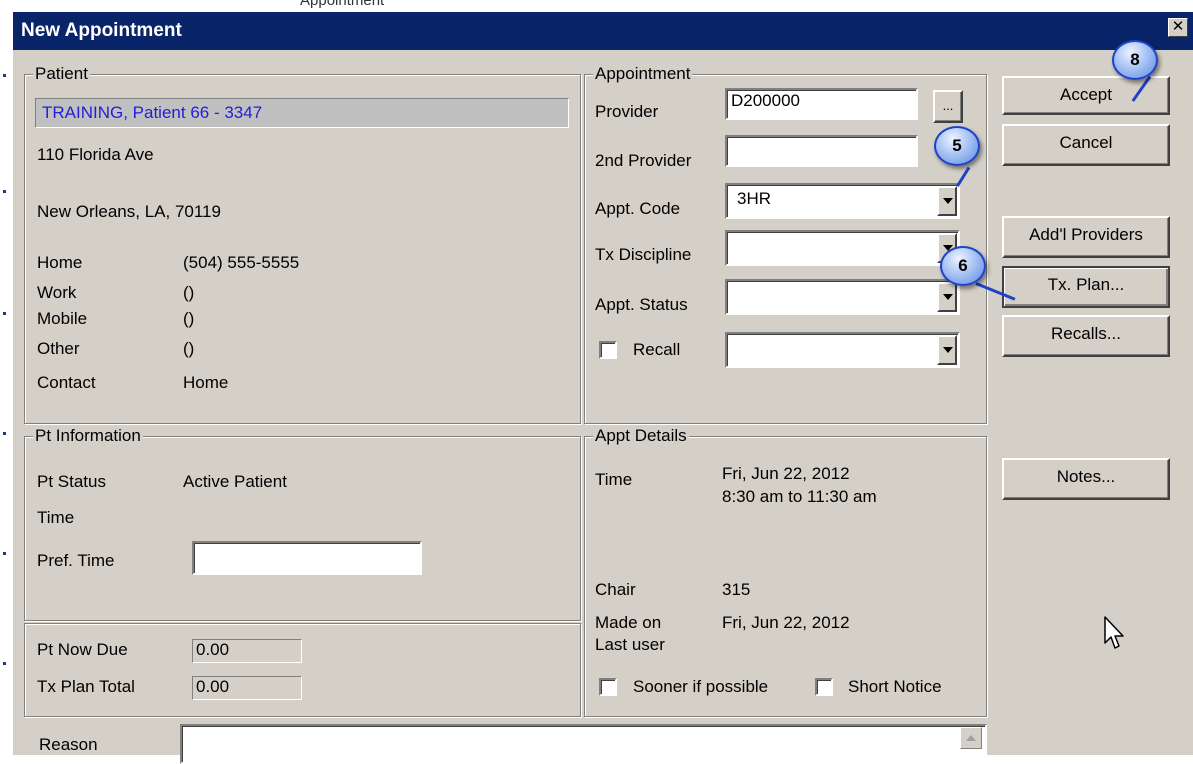 Image resolution: width=1193 pixels, height=764 pixels. I want to click on pt-status-value: Active Patient, so click(235, 481).